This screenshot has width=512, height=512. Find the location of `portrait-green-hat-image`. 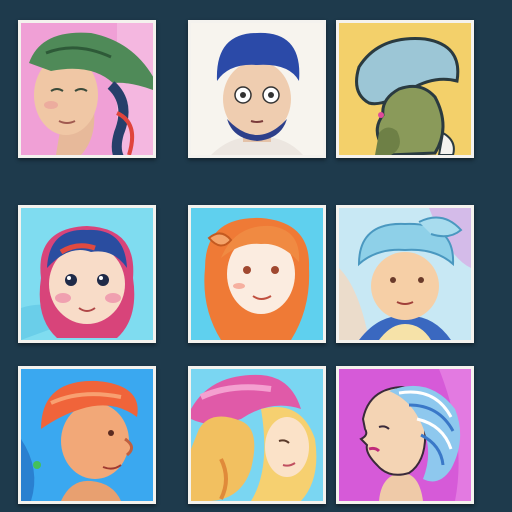

portrait-green-hat-image is located at coordinates (87, 89).